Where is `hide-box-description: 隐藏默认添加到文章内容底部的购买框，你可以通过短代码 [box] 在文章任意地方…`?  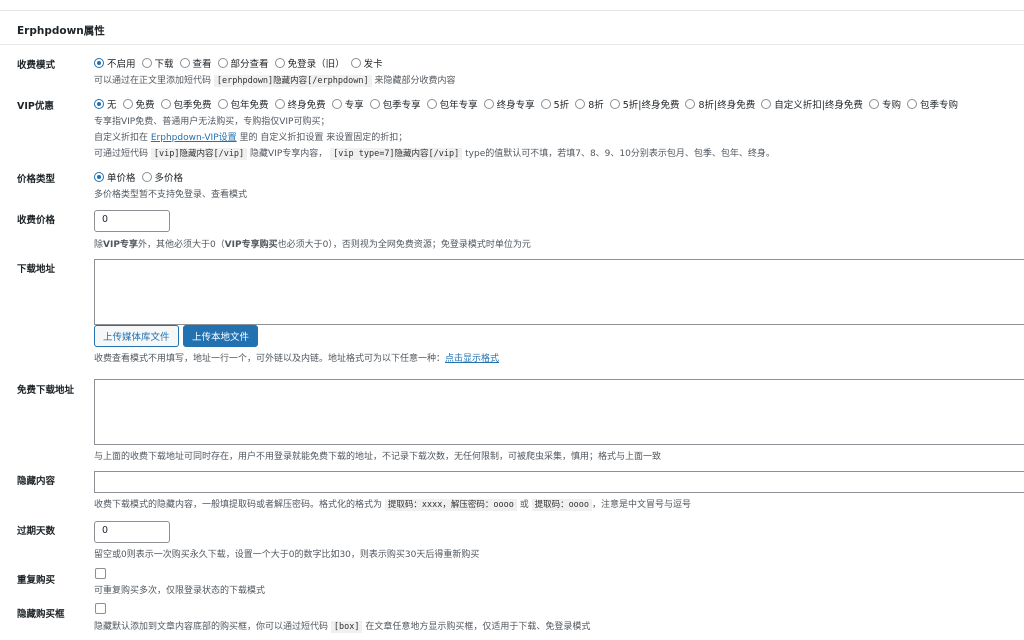
hide-box-description: 隐藏默认添加到文章内容底部的购买框，你可以通过短代码 [box] 在文章任意地方… is located at coordinates (342, 627).